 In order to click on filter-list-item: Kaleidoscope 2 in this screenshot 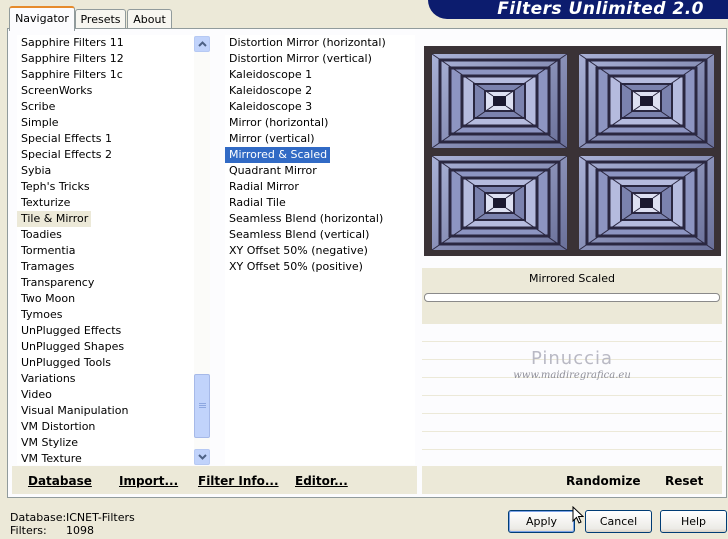, I will do `click(268, 91)`.